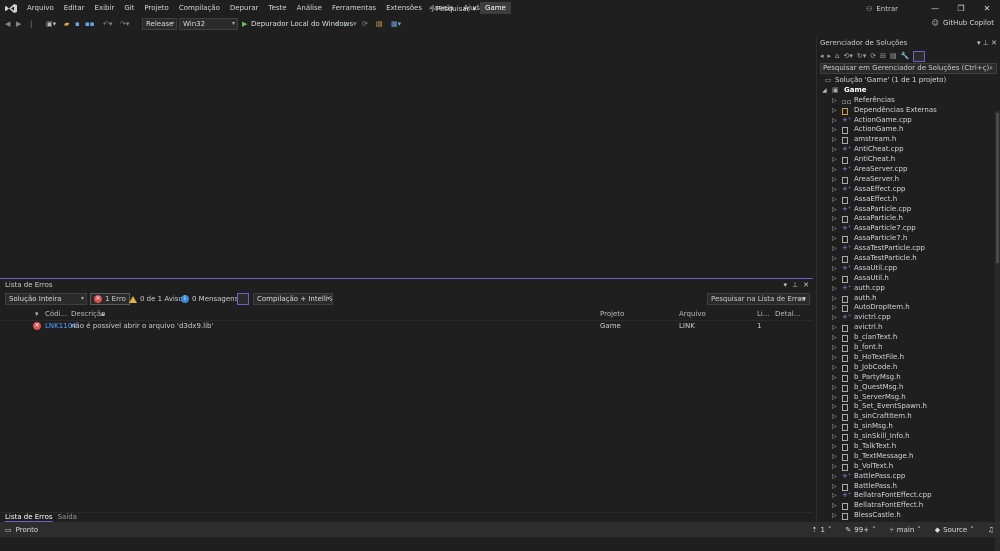 This screenshot has width=1000, height=551. I want to click on tree-item: ▷ b_TalkText.h, so click(908, 447).